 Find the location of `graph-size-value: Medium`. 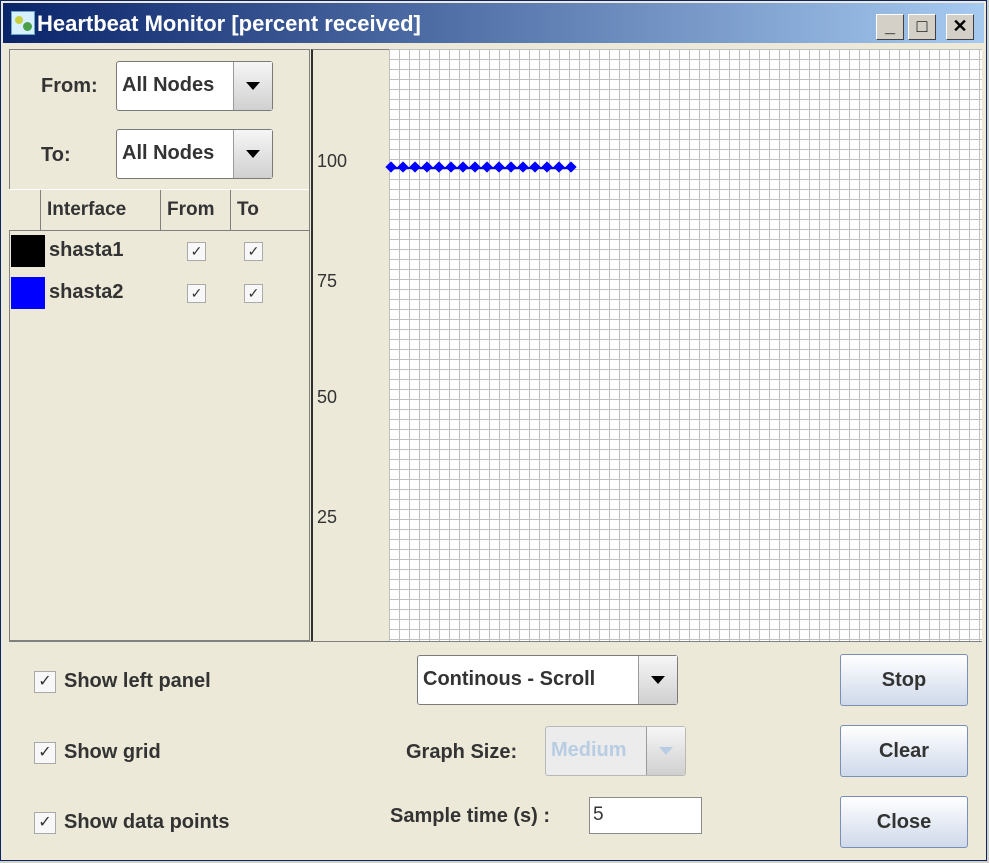

graph-size-value: Medium is located at coordinates (589, 750).